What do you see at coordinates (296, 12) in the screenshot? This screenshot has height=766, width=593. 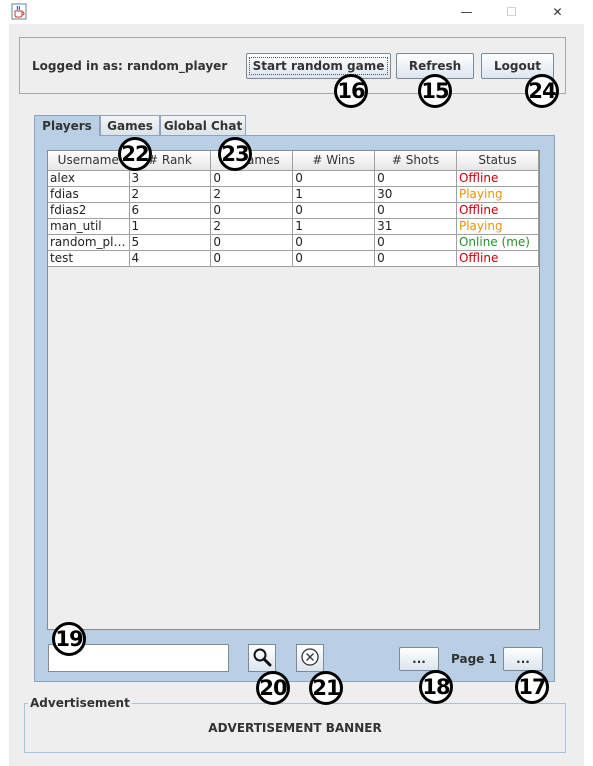 I see `title-bar: — ☐ ✕` at bounding box center [296, 12].